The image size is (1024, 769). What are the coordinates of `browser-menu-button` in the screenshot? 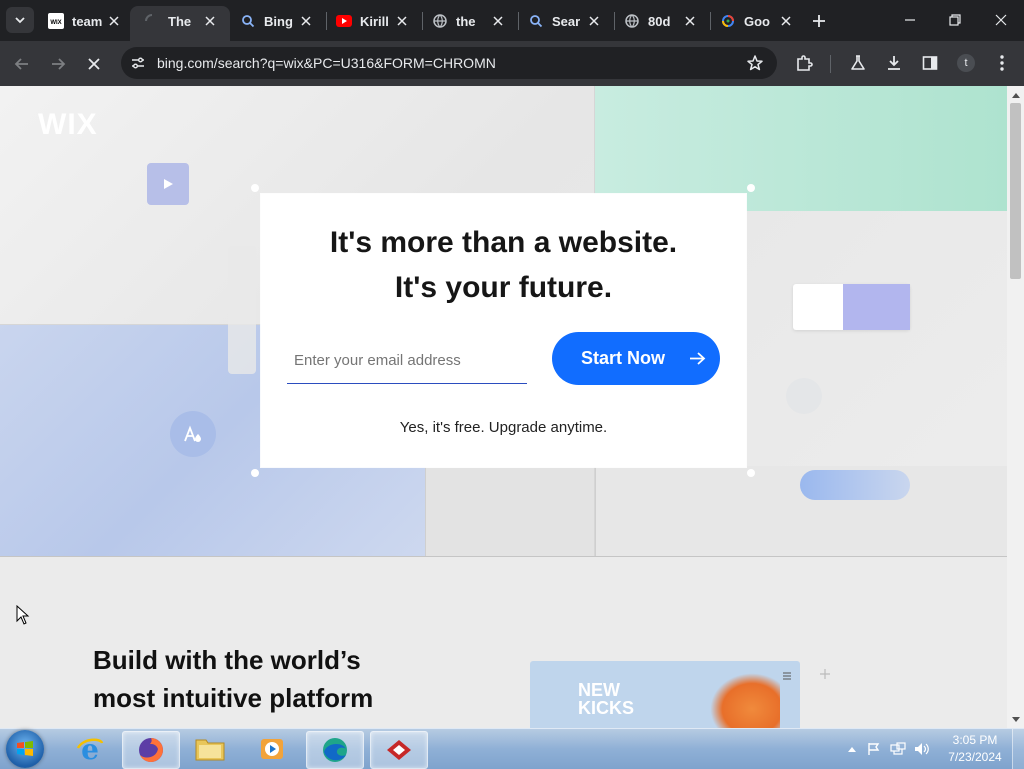 It's located at (1002, 63).